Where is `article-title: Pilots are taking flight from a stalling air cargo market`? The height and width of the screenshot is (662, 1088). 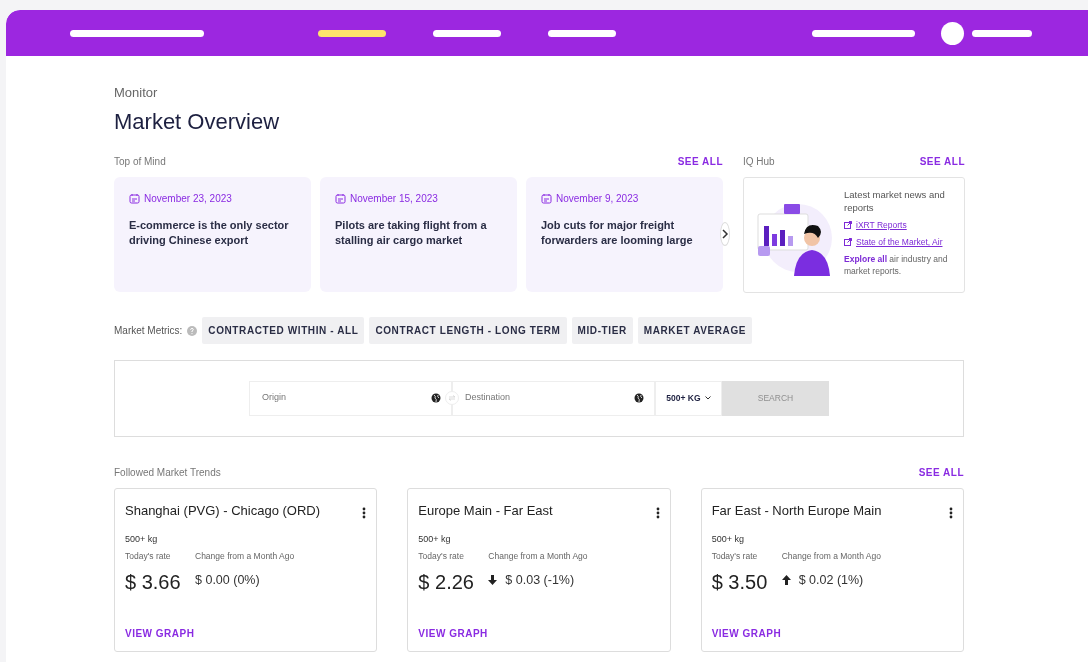
article-title: Pilots are taking flight from a stalling air cargo market is located at coordinates (411, 233).